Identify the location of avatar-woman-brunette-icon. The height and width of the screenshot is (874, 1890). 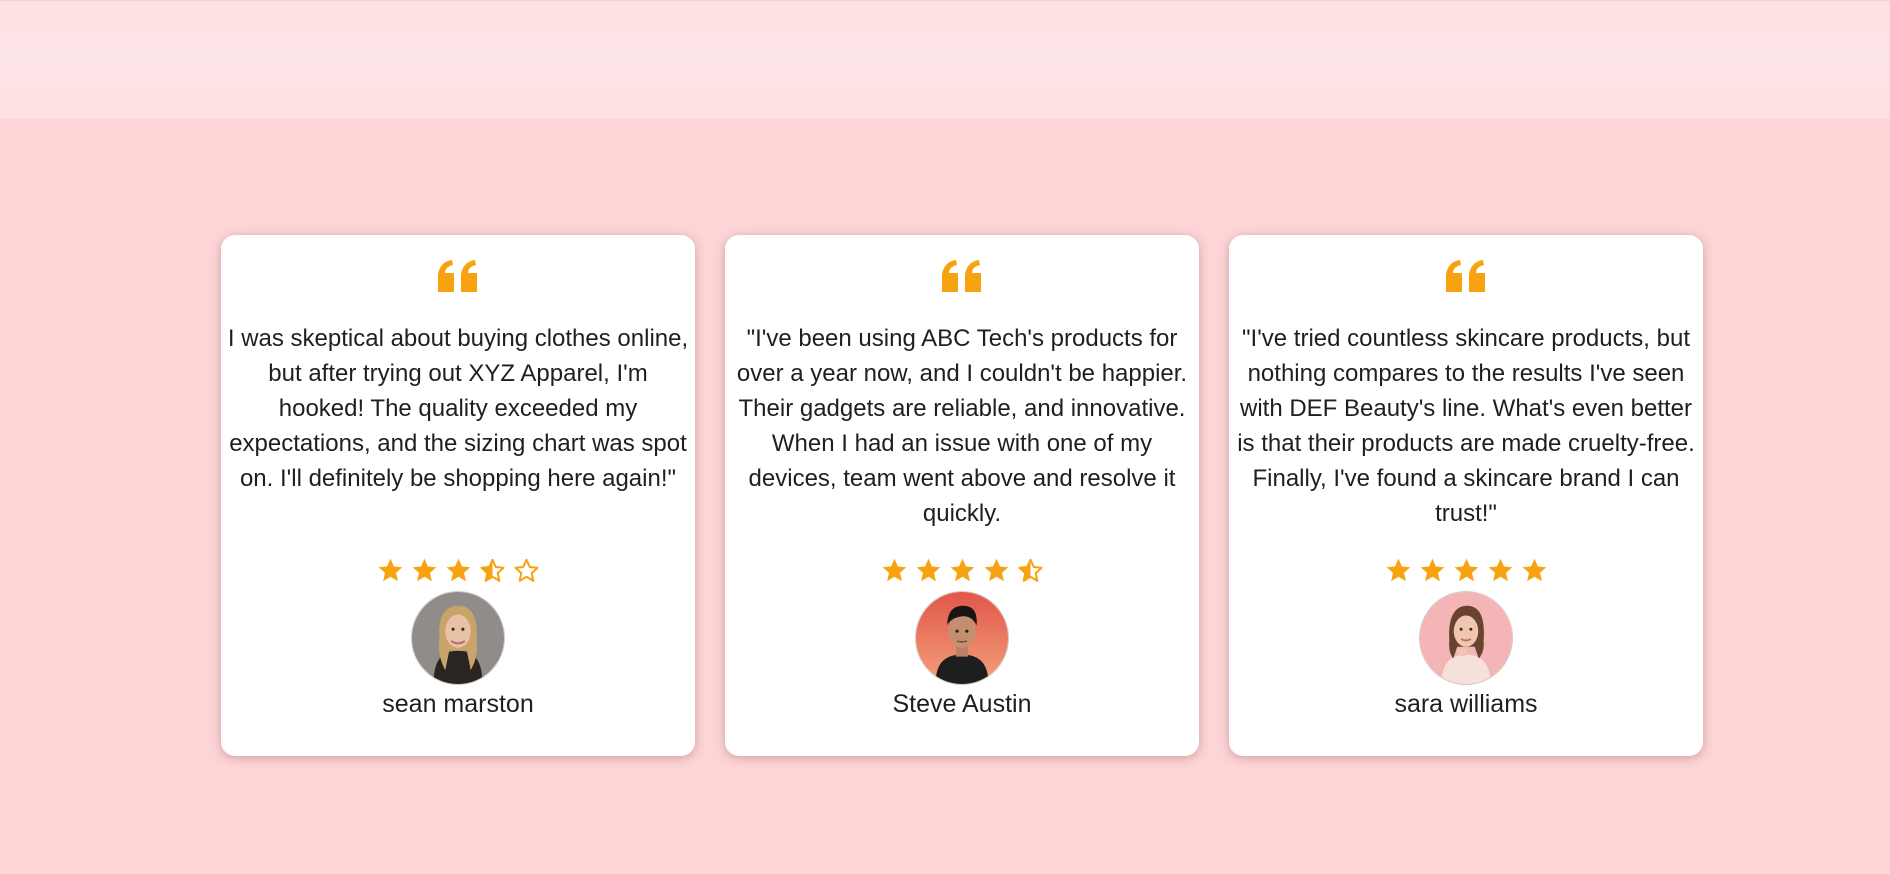
(1466, 638).